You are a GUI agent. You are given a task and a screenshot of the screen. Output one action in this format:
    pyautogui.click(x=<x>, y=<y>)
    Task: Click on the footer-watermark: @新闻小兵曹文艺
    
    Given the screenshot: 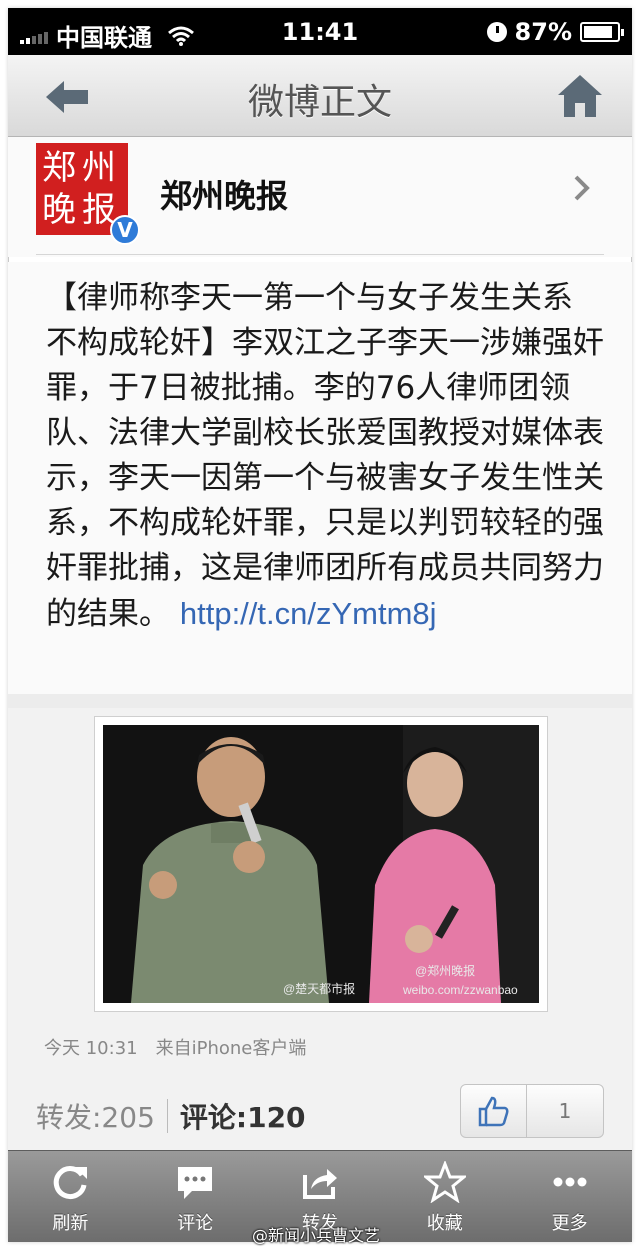 What is the action you would take?
    pyautogui.click(x=316, y=1235)
    